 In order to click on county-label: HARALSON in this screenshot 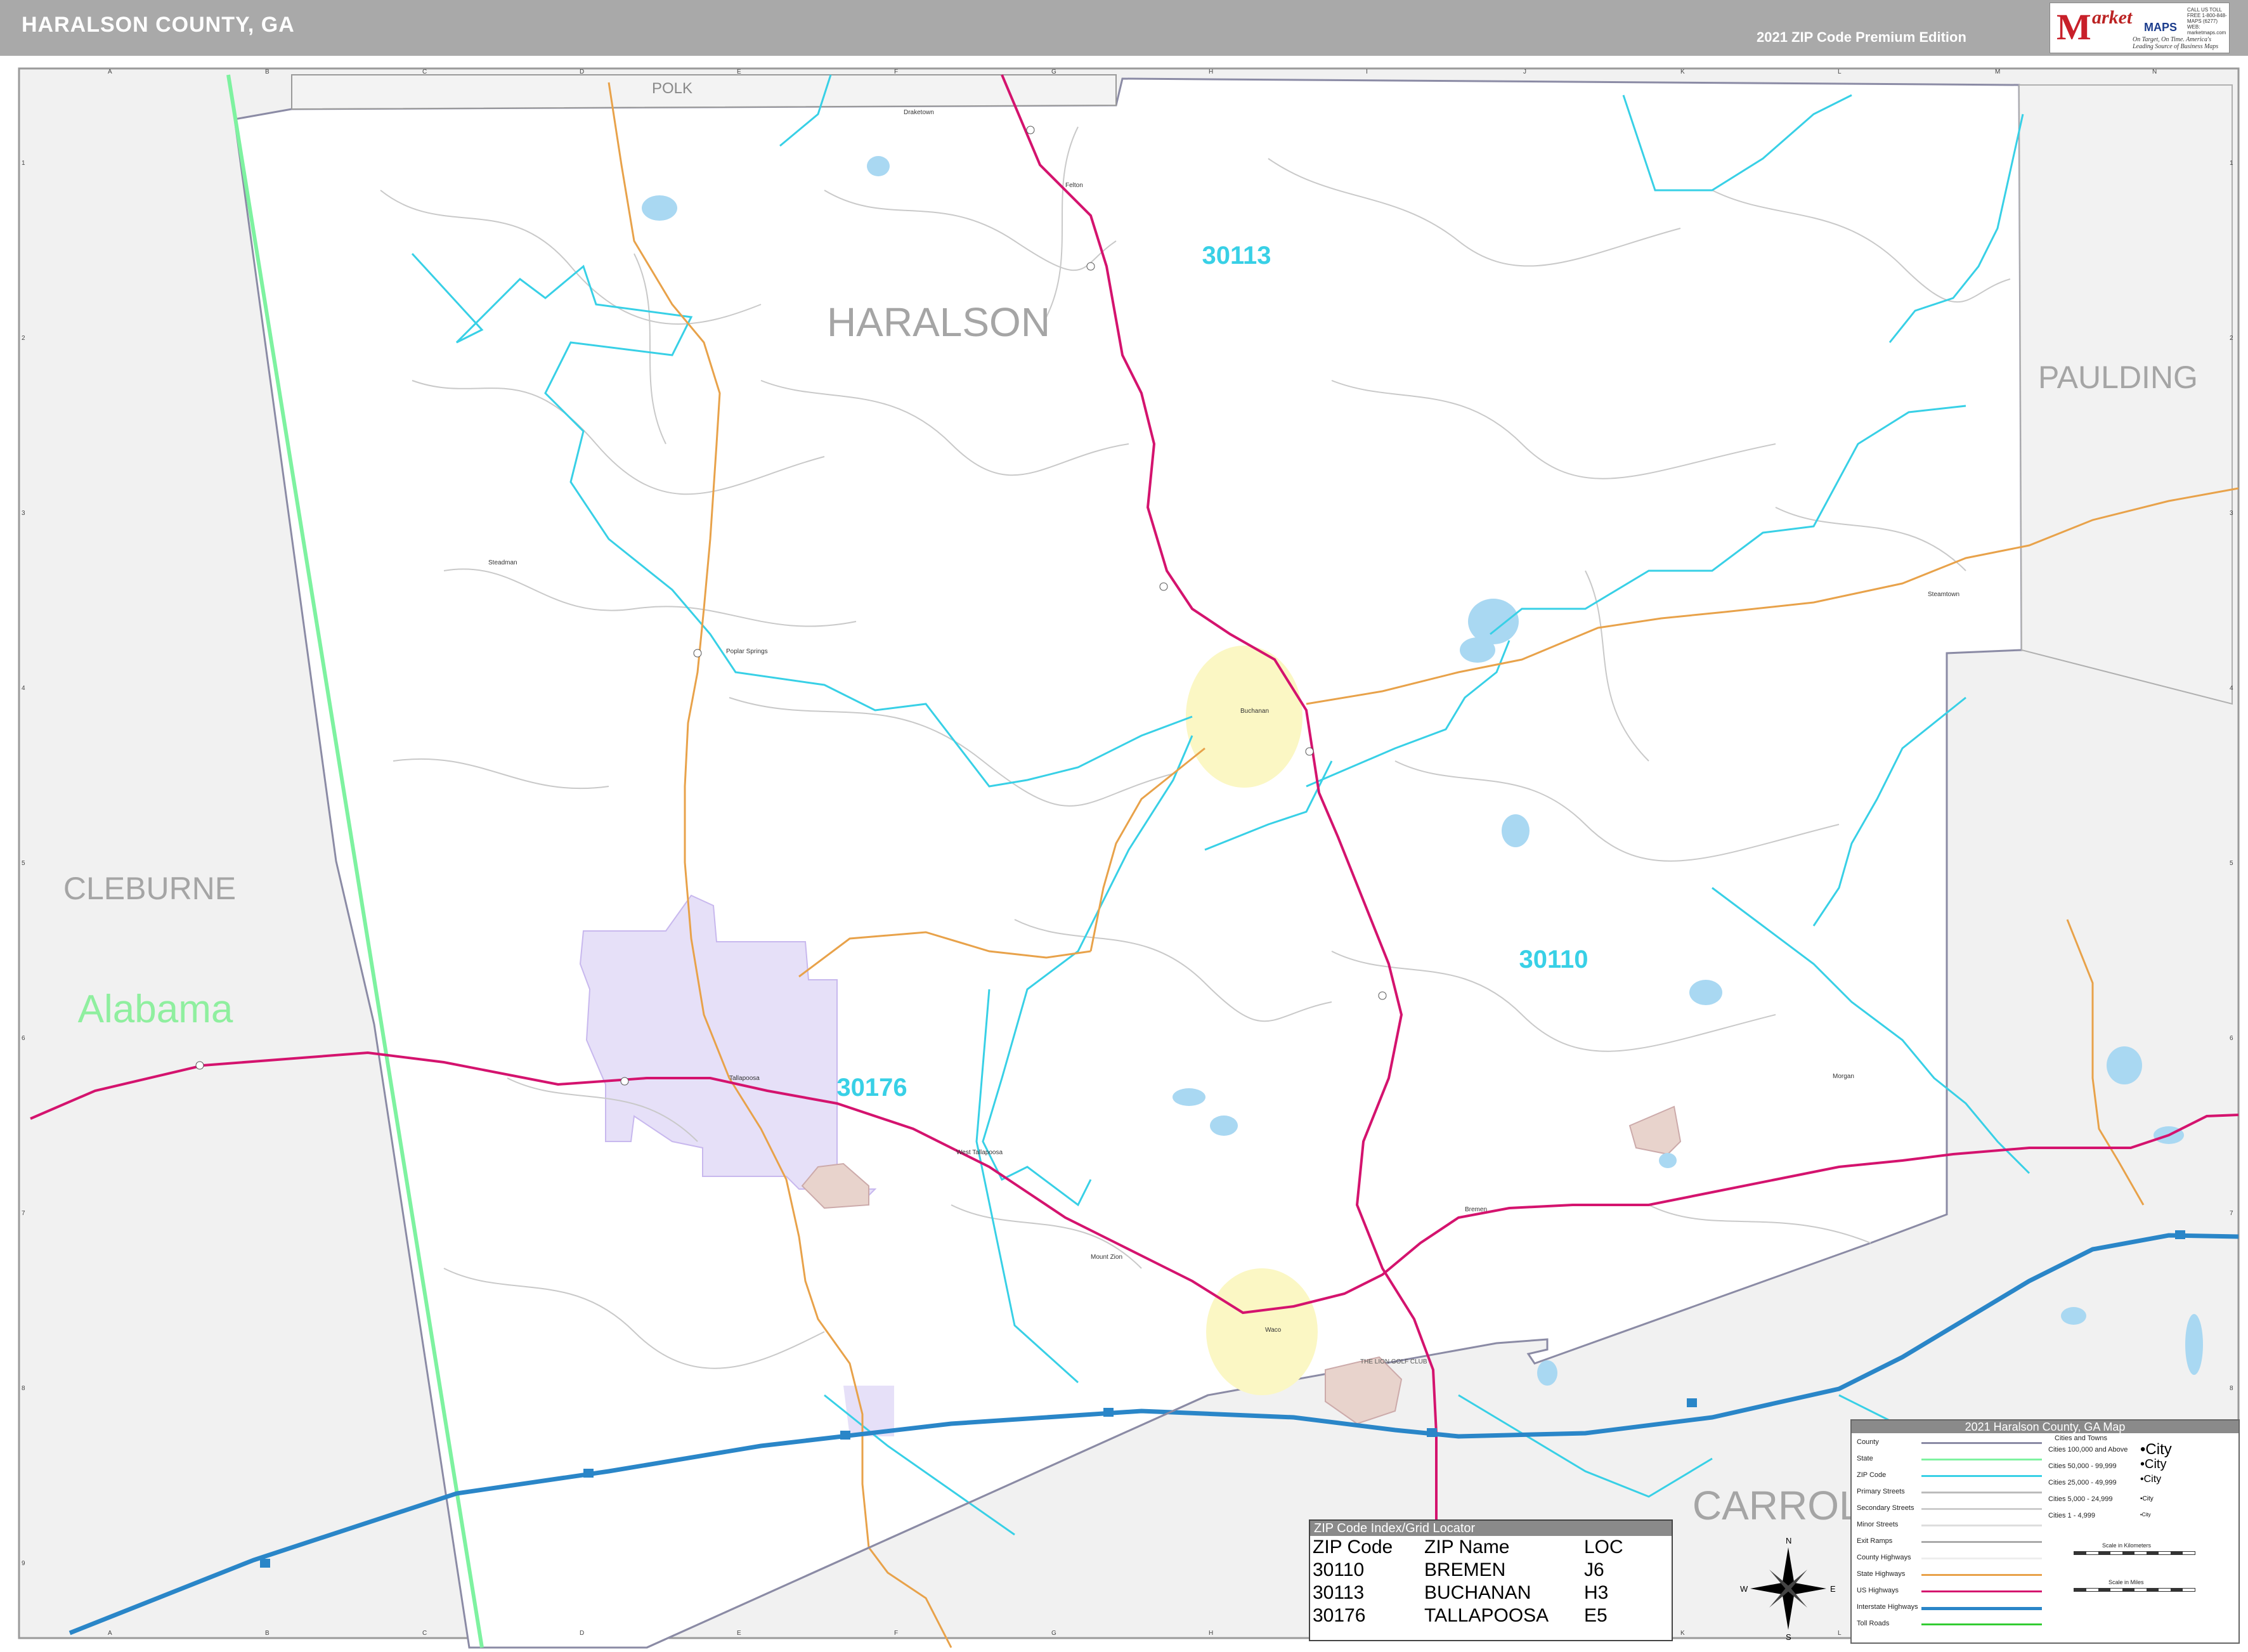, I will do `click(938, 322)`.